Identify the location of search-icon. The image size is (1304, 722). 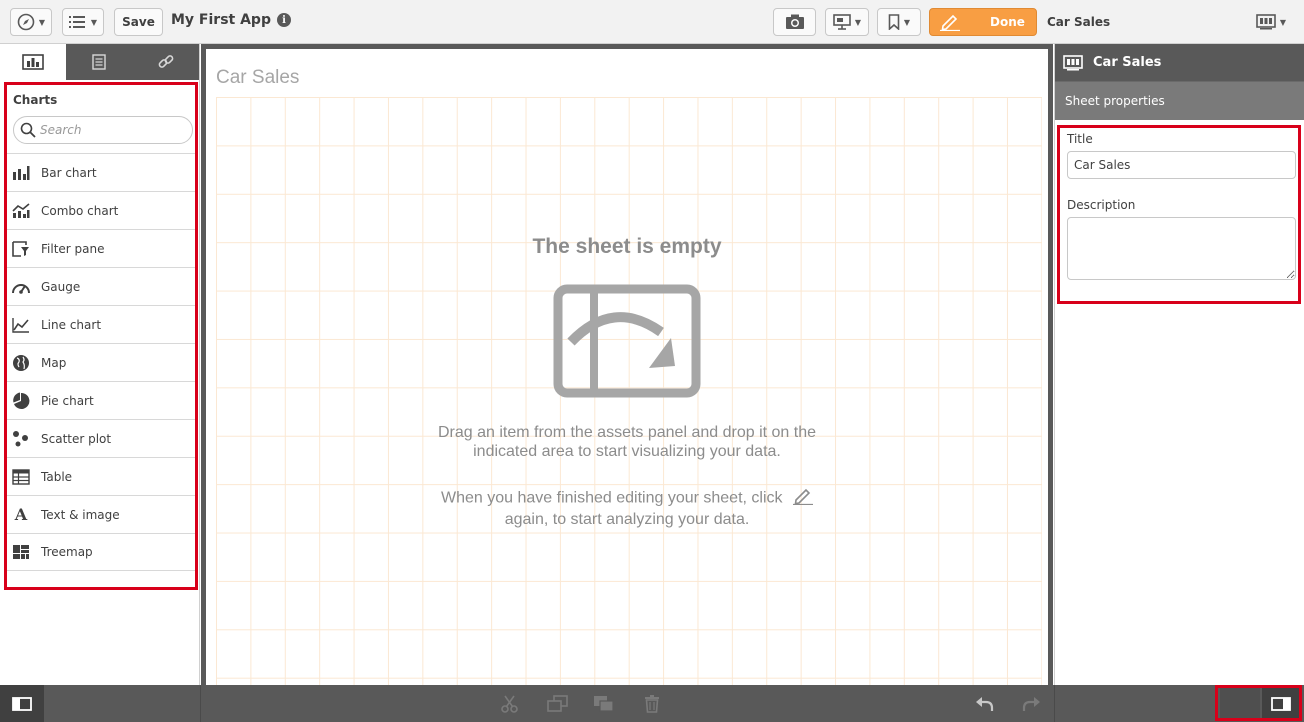
(28, 130).